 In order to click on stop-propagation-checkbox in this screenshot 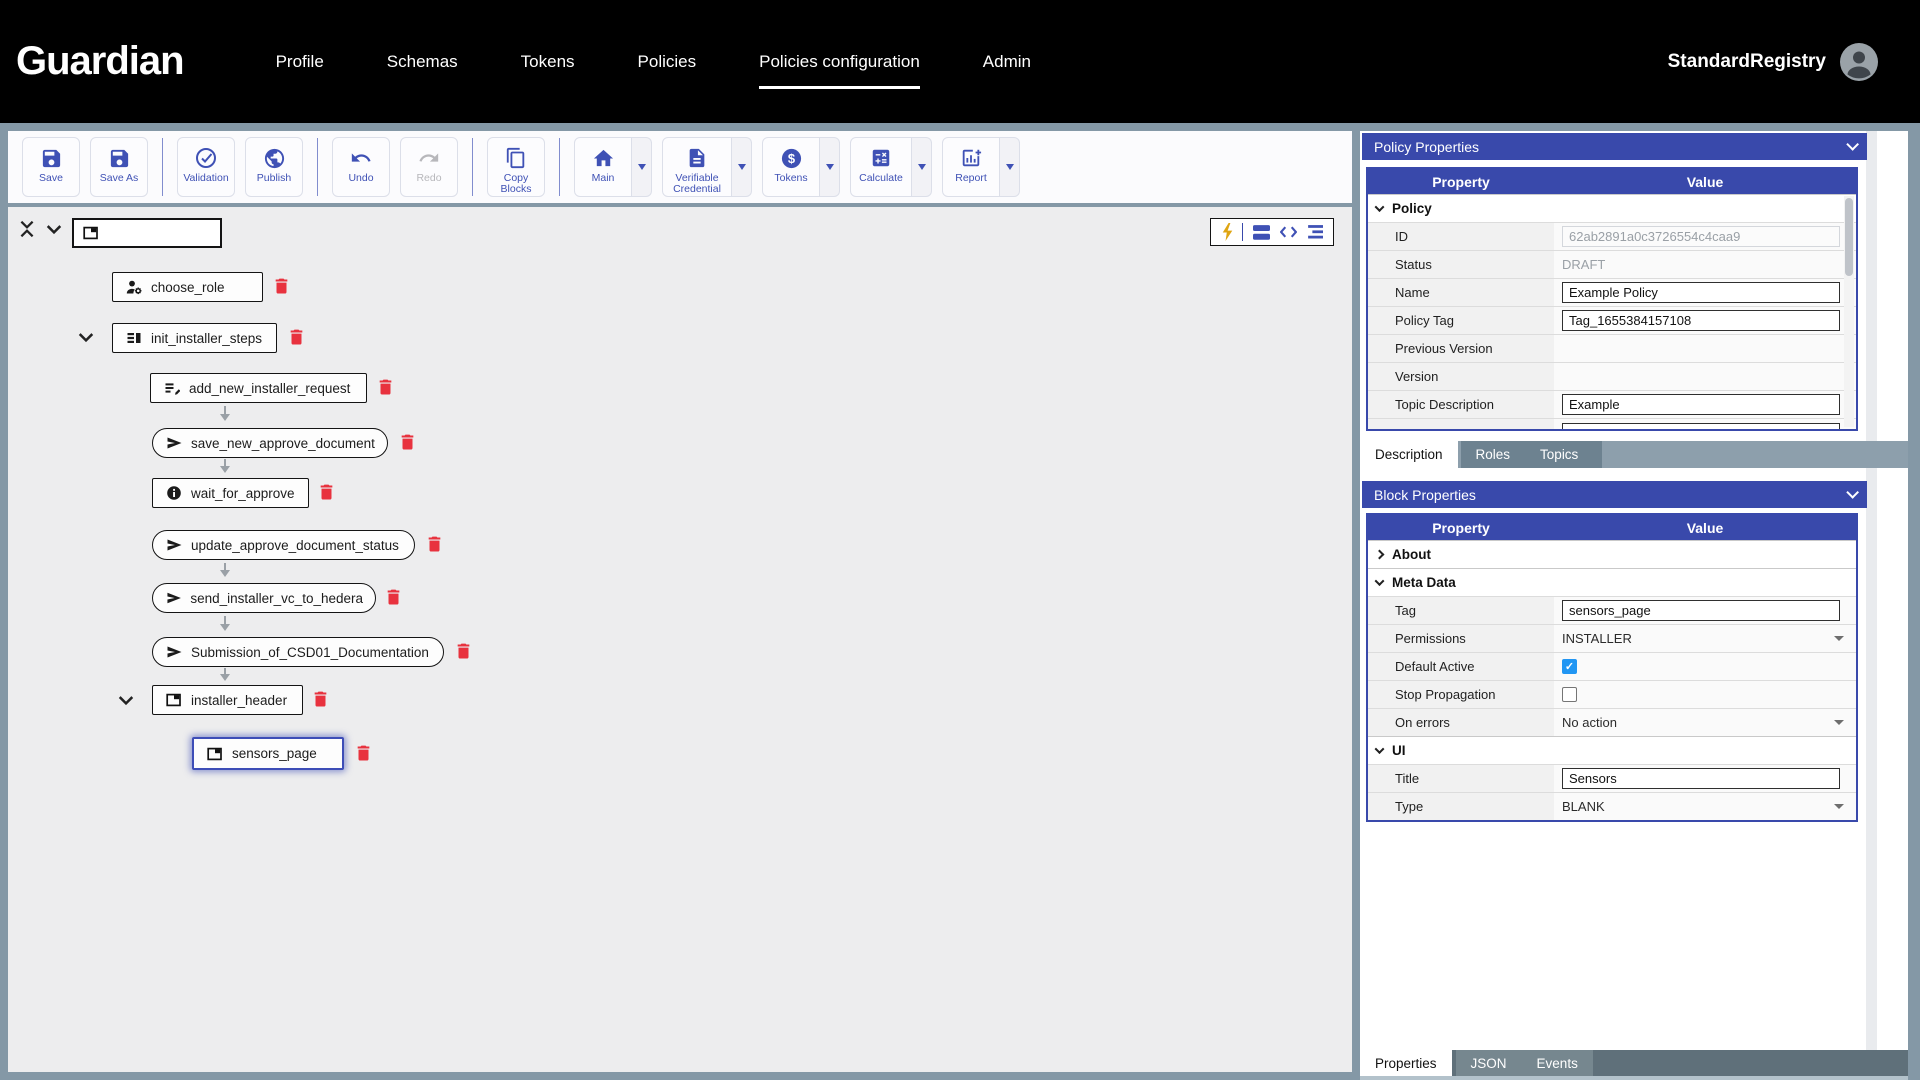, I will do `click(1569, 694)`.